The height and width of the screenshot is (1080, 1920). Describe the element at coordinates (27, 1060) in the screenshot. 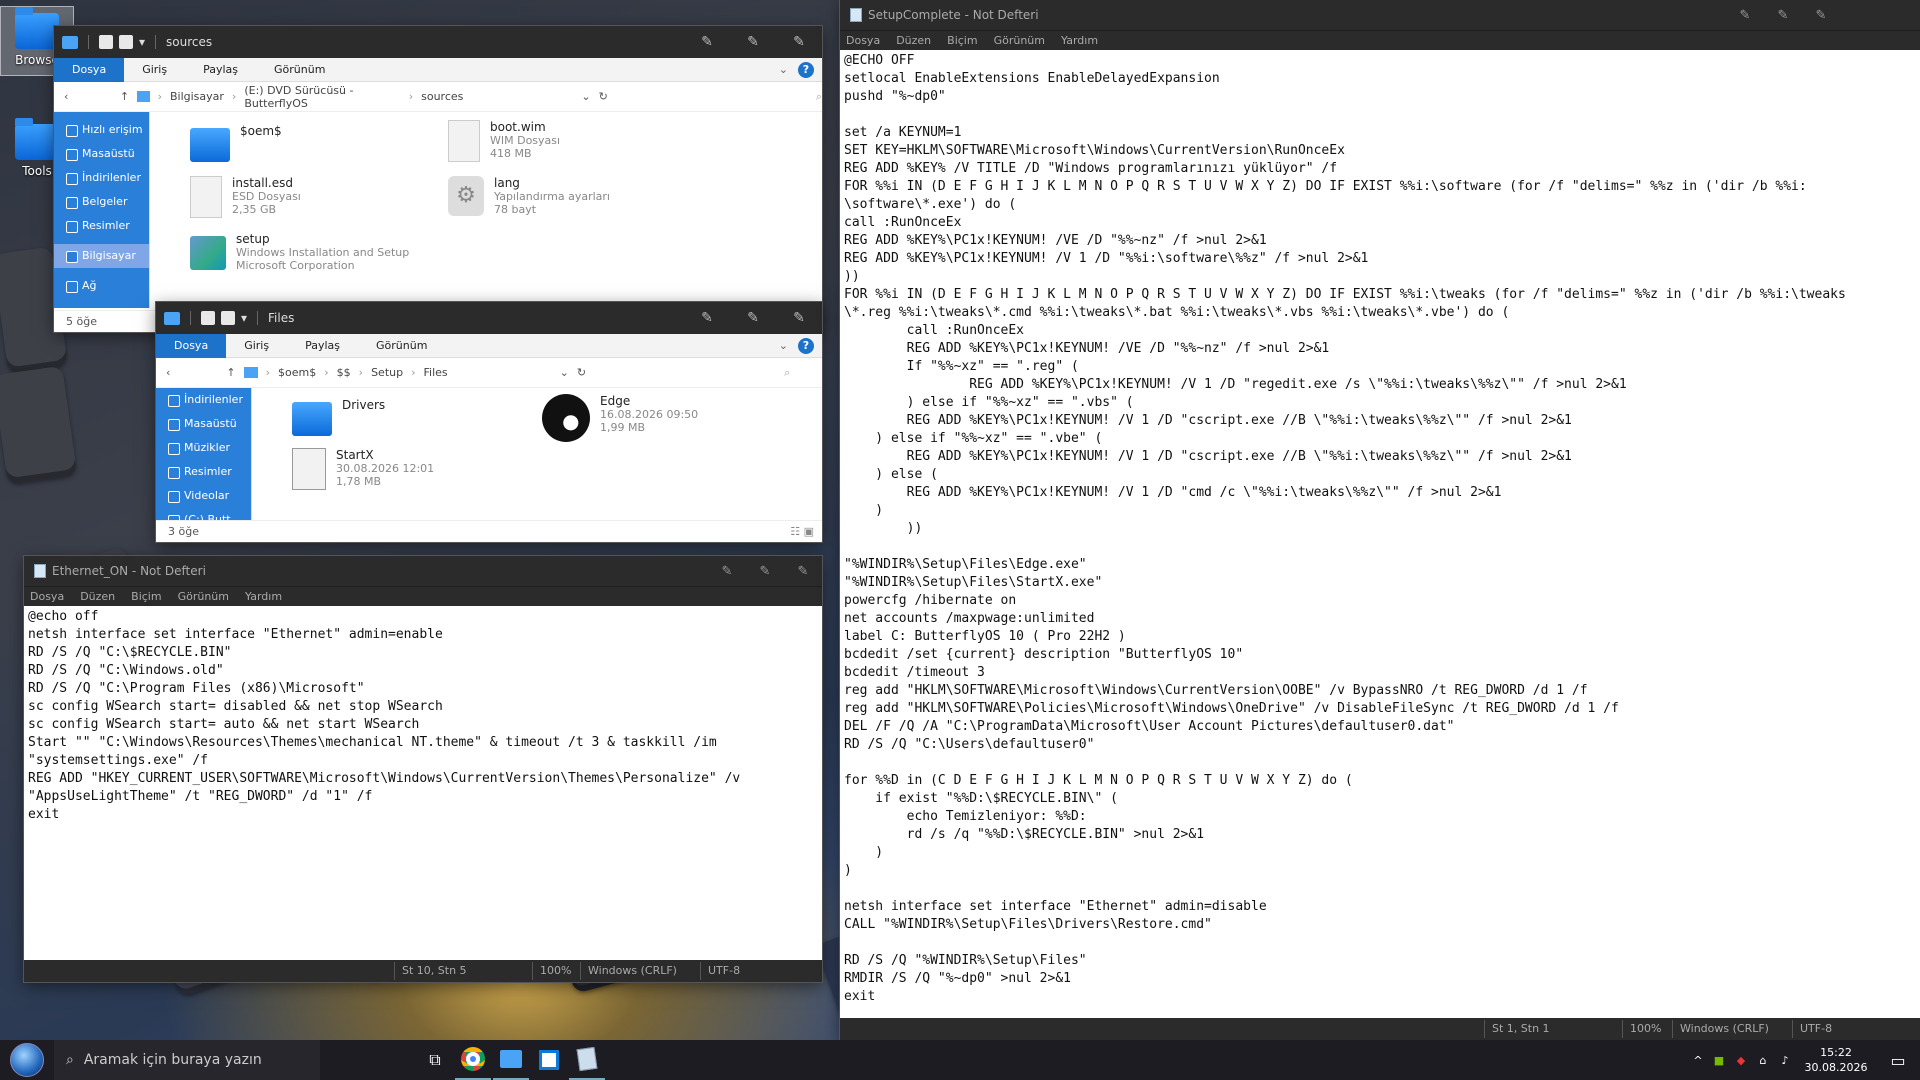

I see `start-button` at that location.